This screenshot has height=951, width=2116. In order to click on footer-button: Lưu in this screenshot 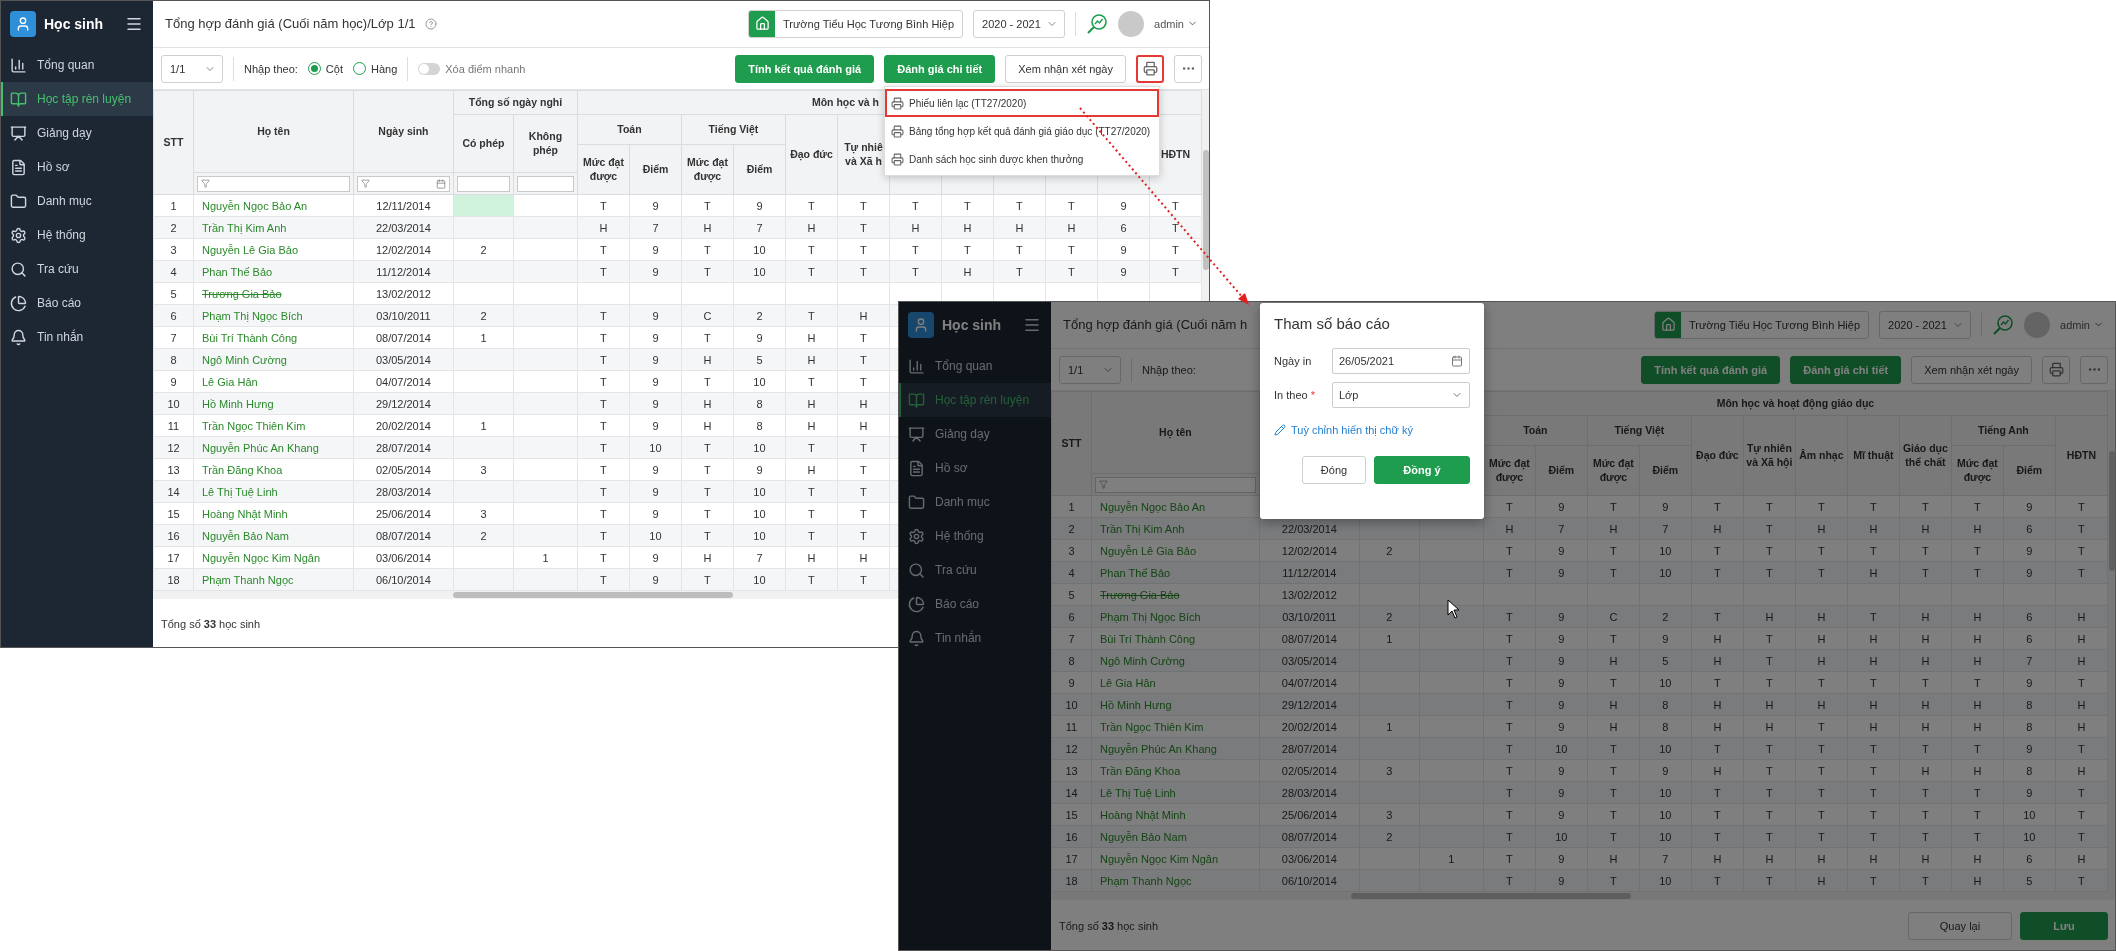, I will do `click(2064, 925)`.